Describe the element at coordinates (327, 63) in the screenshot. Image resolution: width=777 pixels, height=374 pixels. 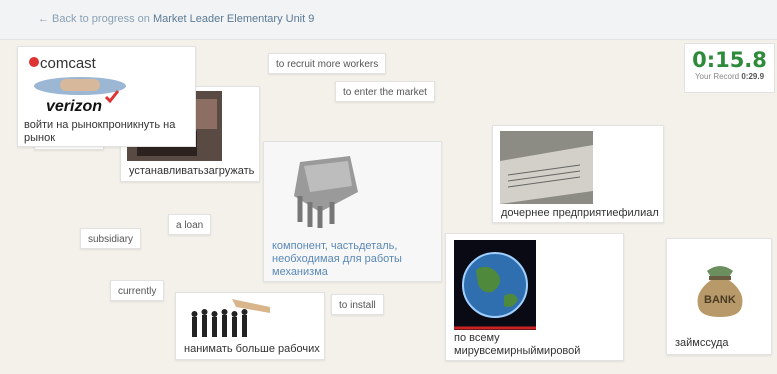
I see `term-recruit-workers: to recruit more workers` at that location.